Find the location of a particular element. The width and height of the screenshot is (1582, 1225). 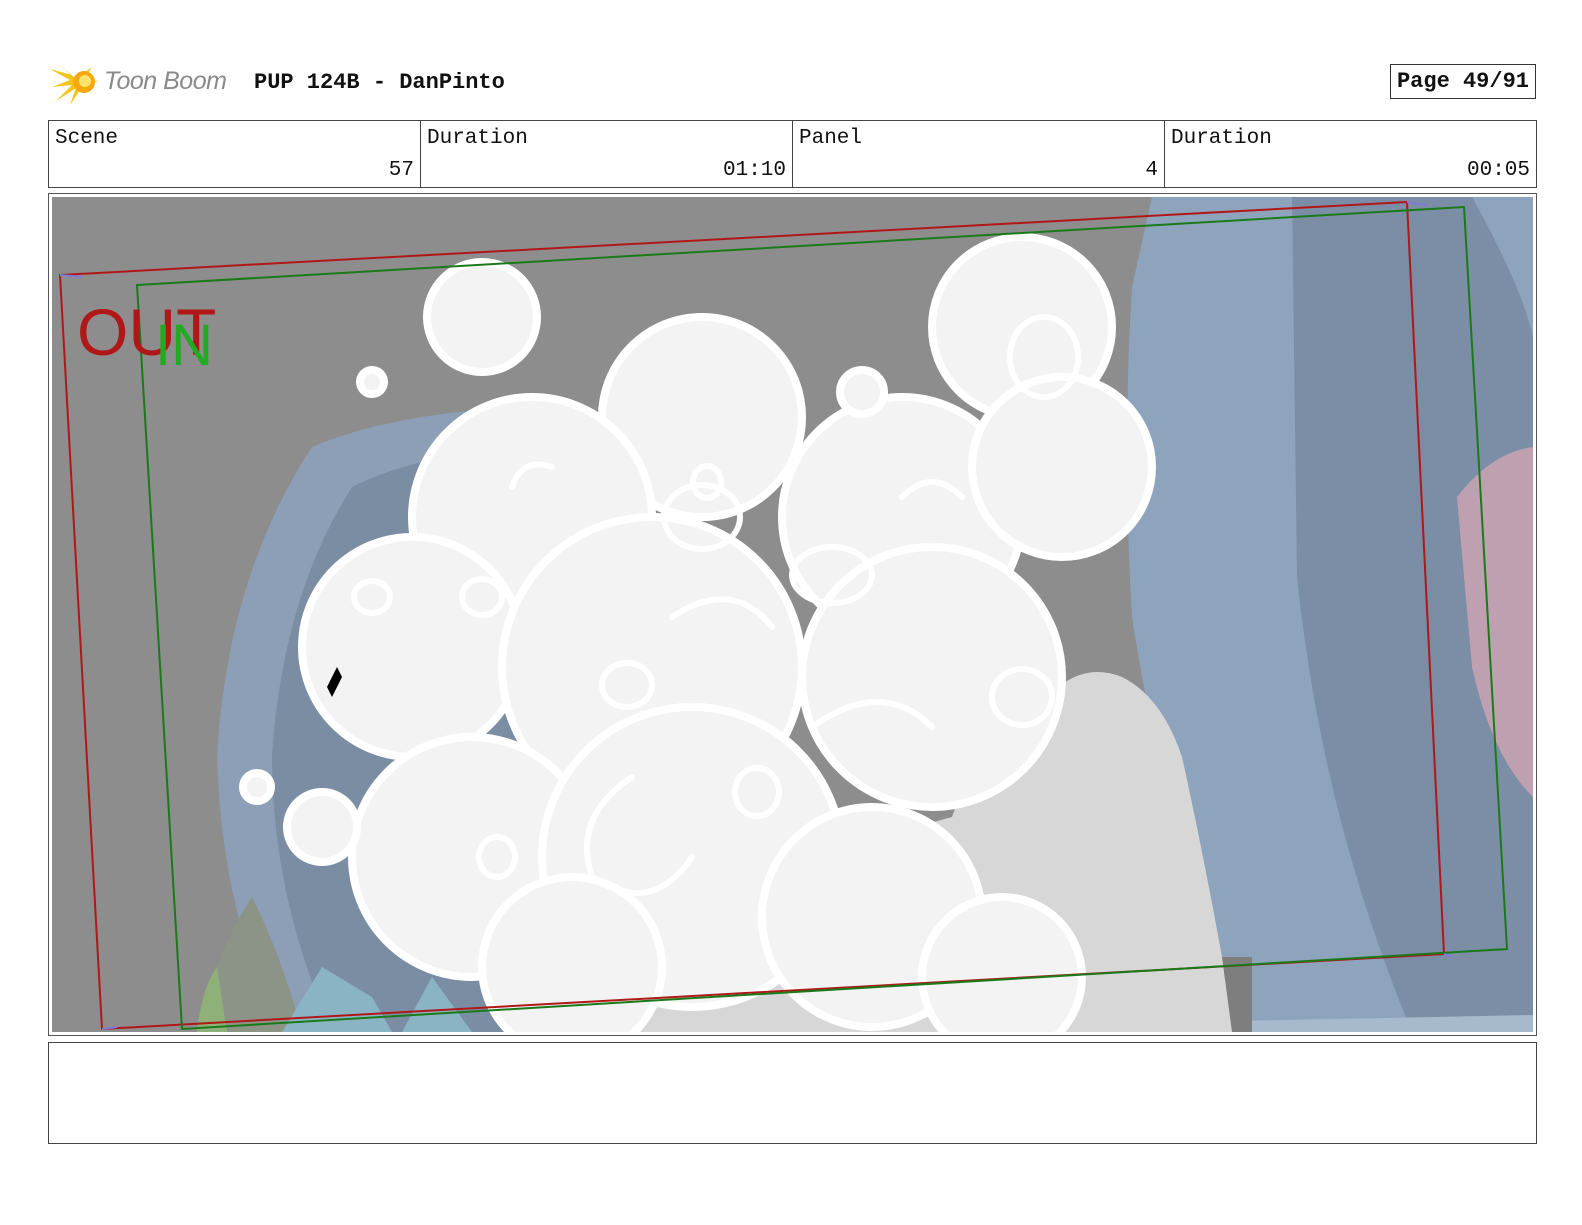

scene-label: Scene is located at coordinates (87, 138).